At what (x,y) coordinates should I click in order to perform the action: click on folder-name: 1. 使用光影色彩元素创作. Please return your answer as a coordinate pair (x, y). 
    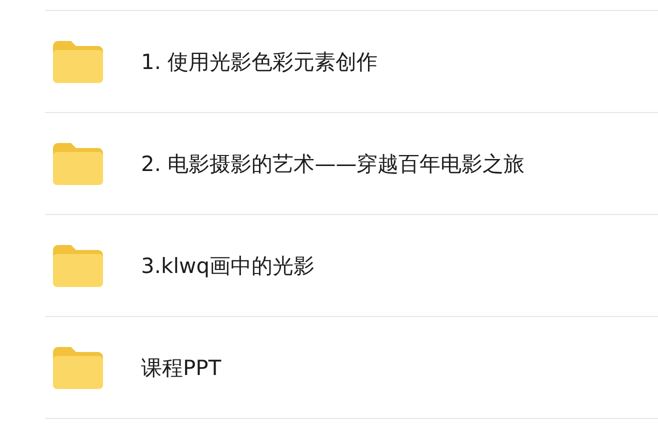
    Looking at the image, I should click on (259, 62).